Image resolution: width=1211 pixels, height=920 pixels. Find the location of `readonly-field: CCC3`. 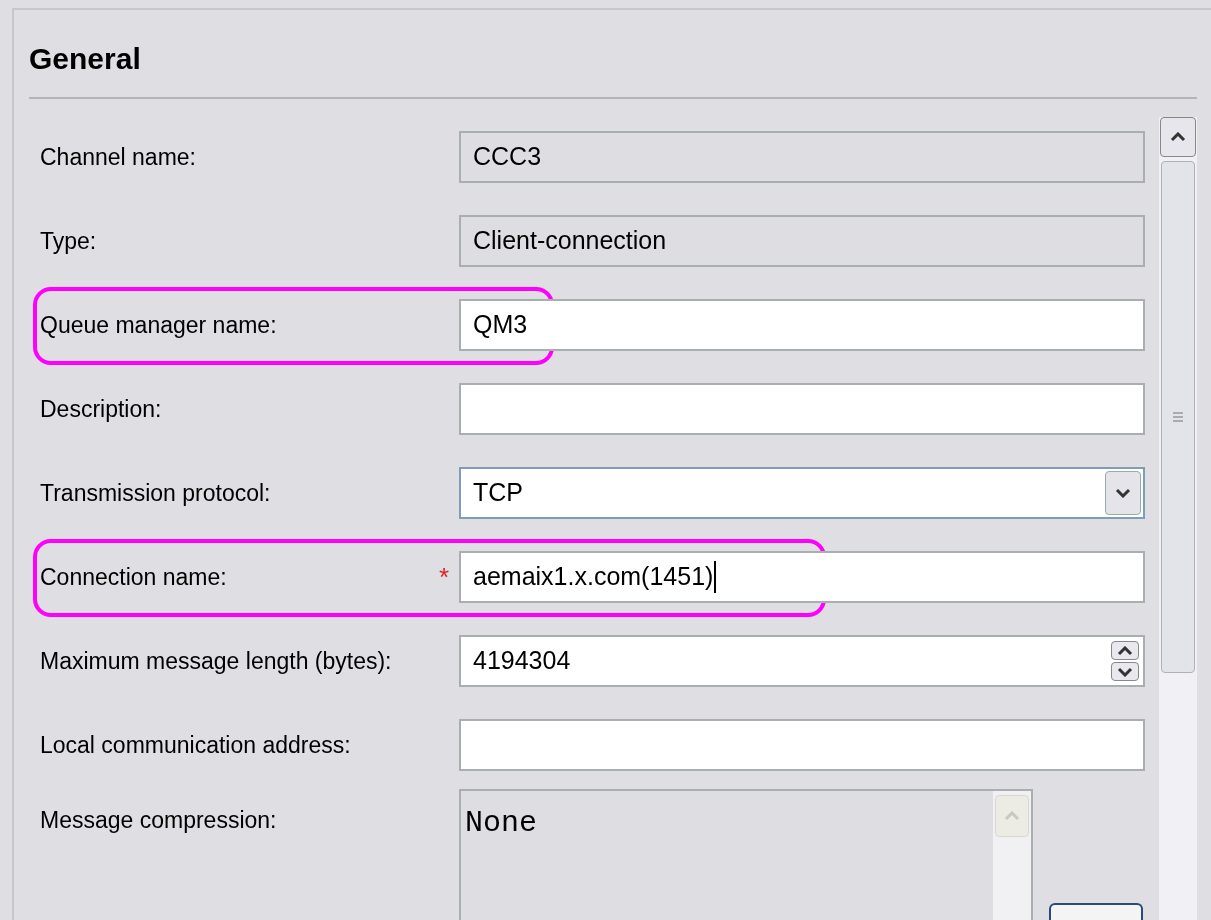

readonly-field: CCC3 is located at coordinates (802, 157).